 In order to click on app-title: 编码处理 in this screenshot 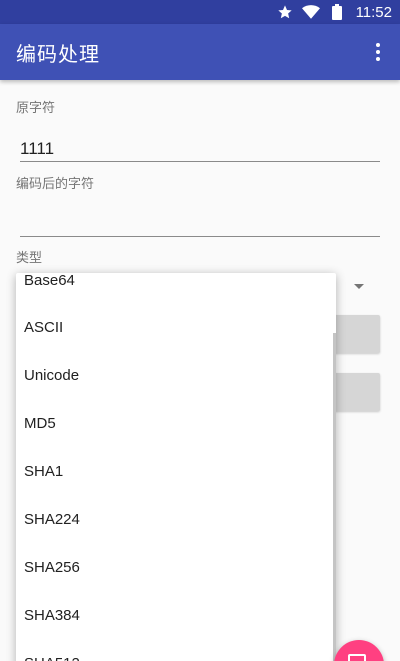, I will do `click(58, 53)`.